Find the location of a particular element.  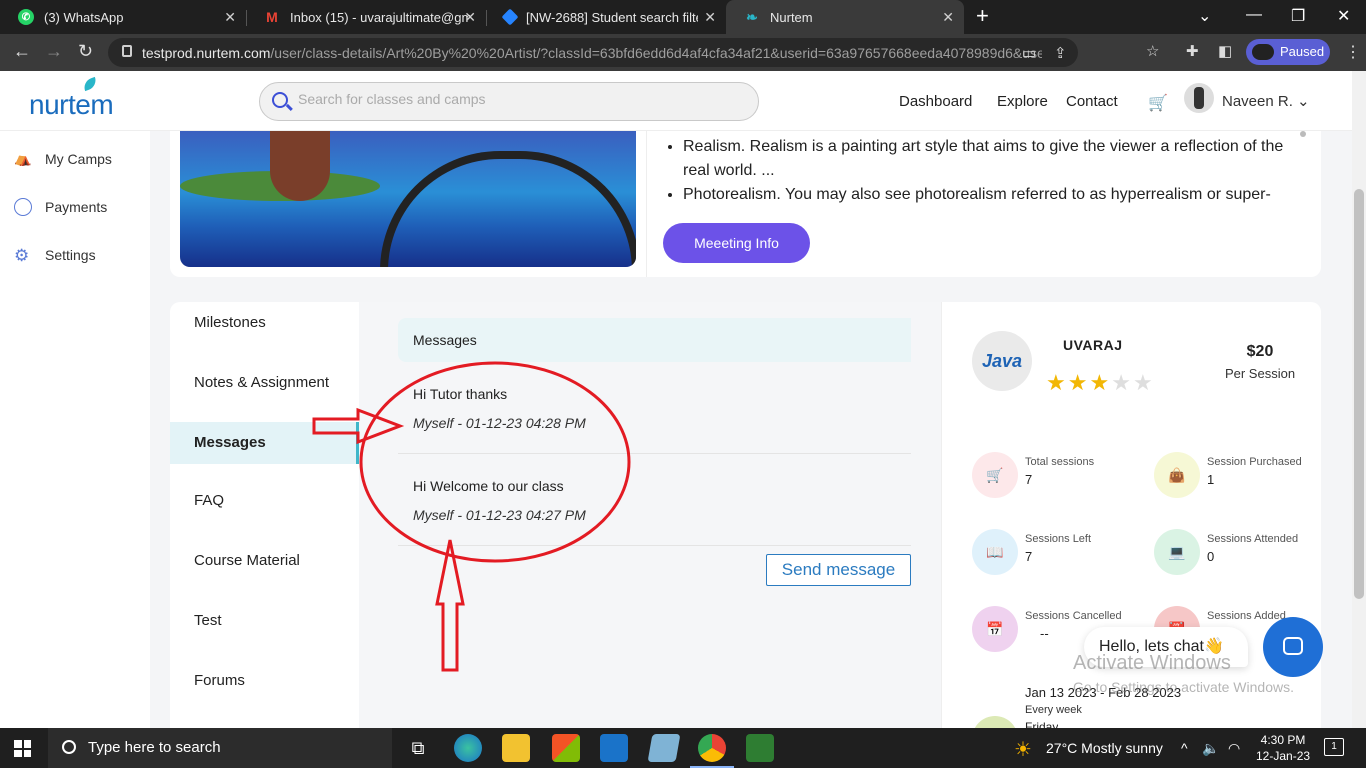

chrome-icon is located at coordinates (712, 748).